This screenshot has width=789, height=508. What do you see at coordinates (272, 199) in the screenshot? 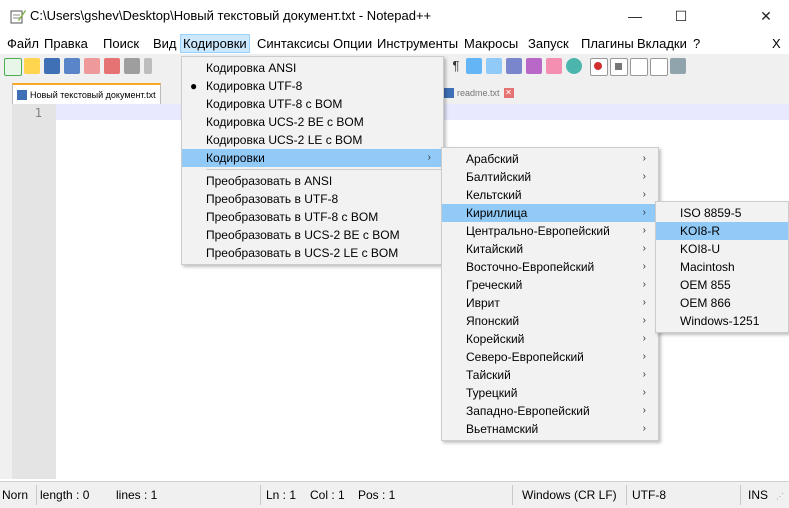
I see `menu-item-label: Преобразовать в UTF-8` at bounding box center [272, 199].